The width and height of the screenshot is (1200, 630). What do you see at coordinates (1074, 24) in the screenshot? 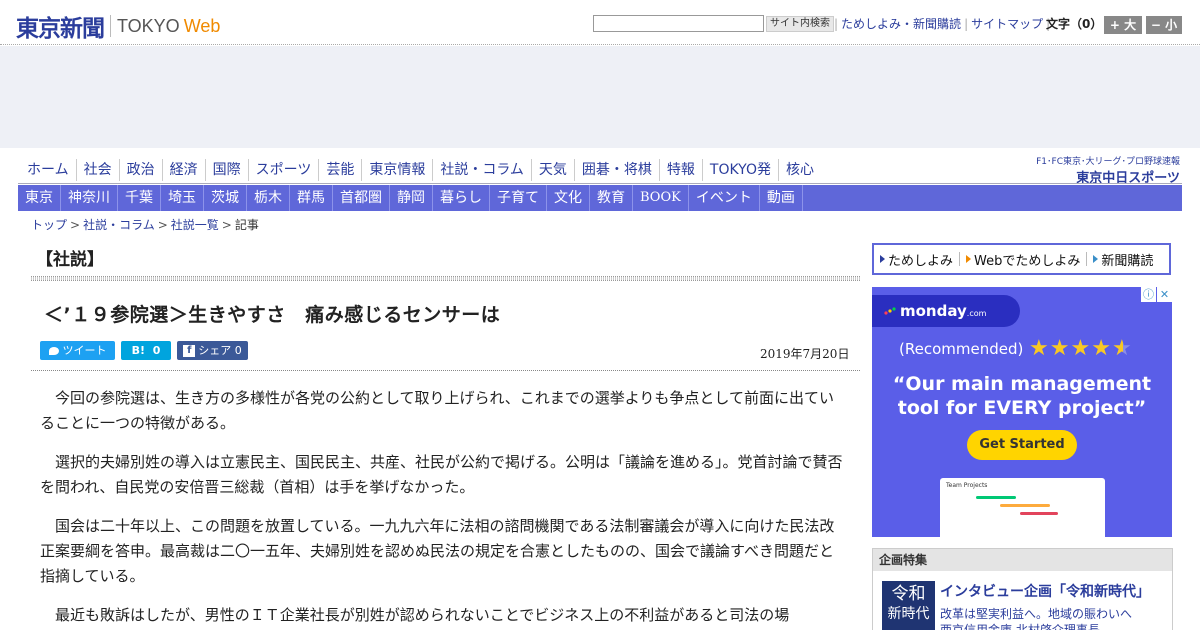
I see `font-size-label: 文字（0）` at bounding box center [1074, 24].